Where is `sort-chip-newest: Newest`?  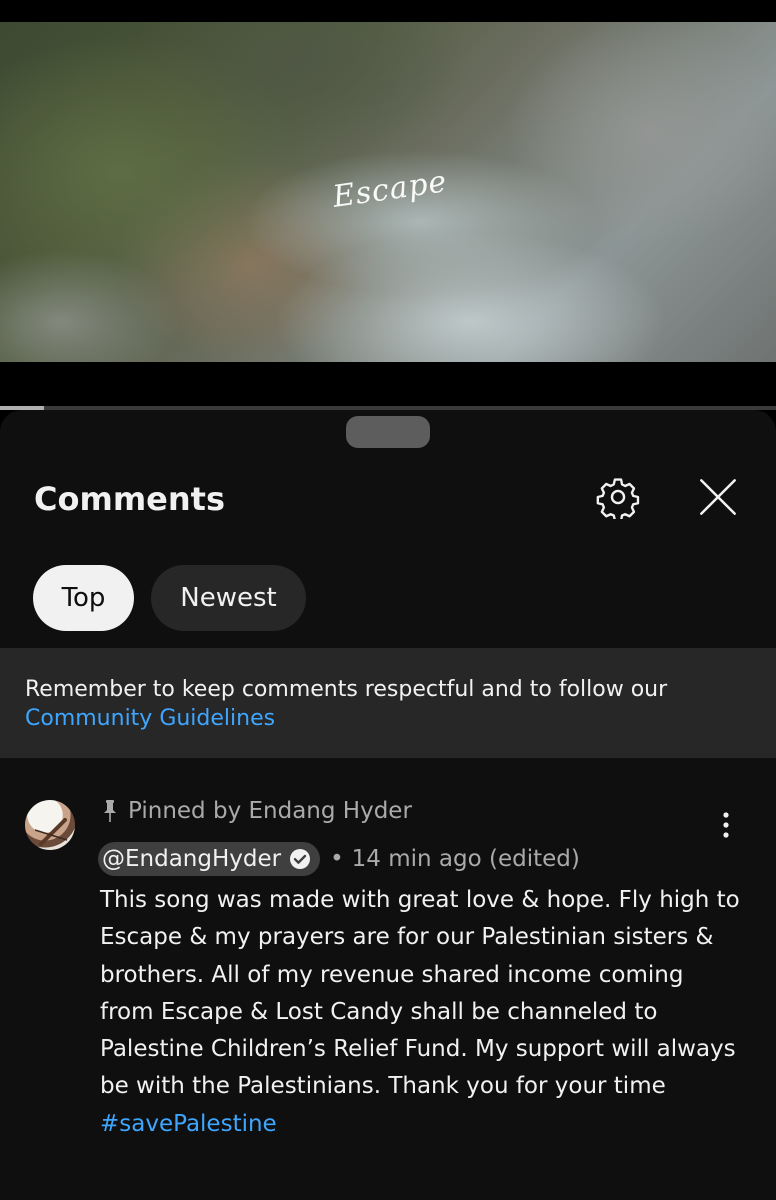 sort-chip-newest: Newest is located at coordinates (228, 598).